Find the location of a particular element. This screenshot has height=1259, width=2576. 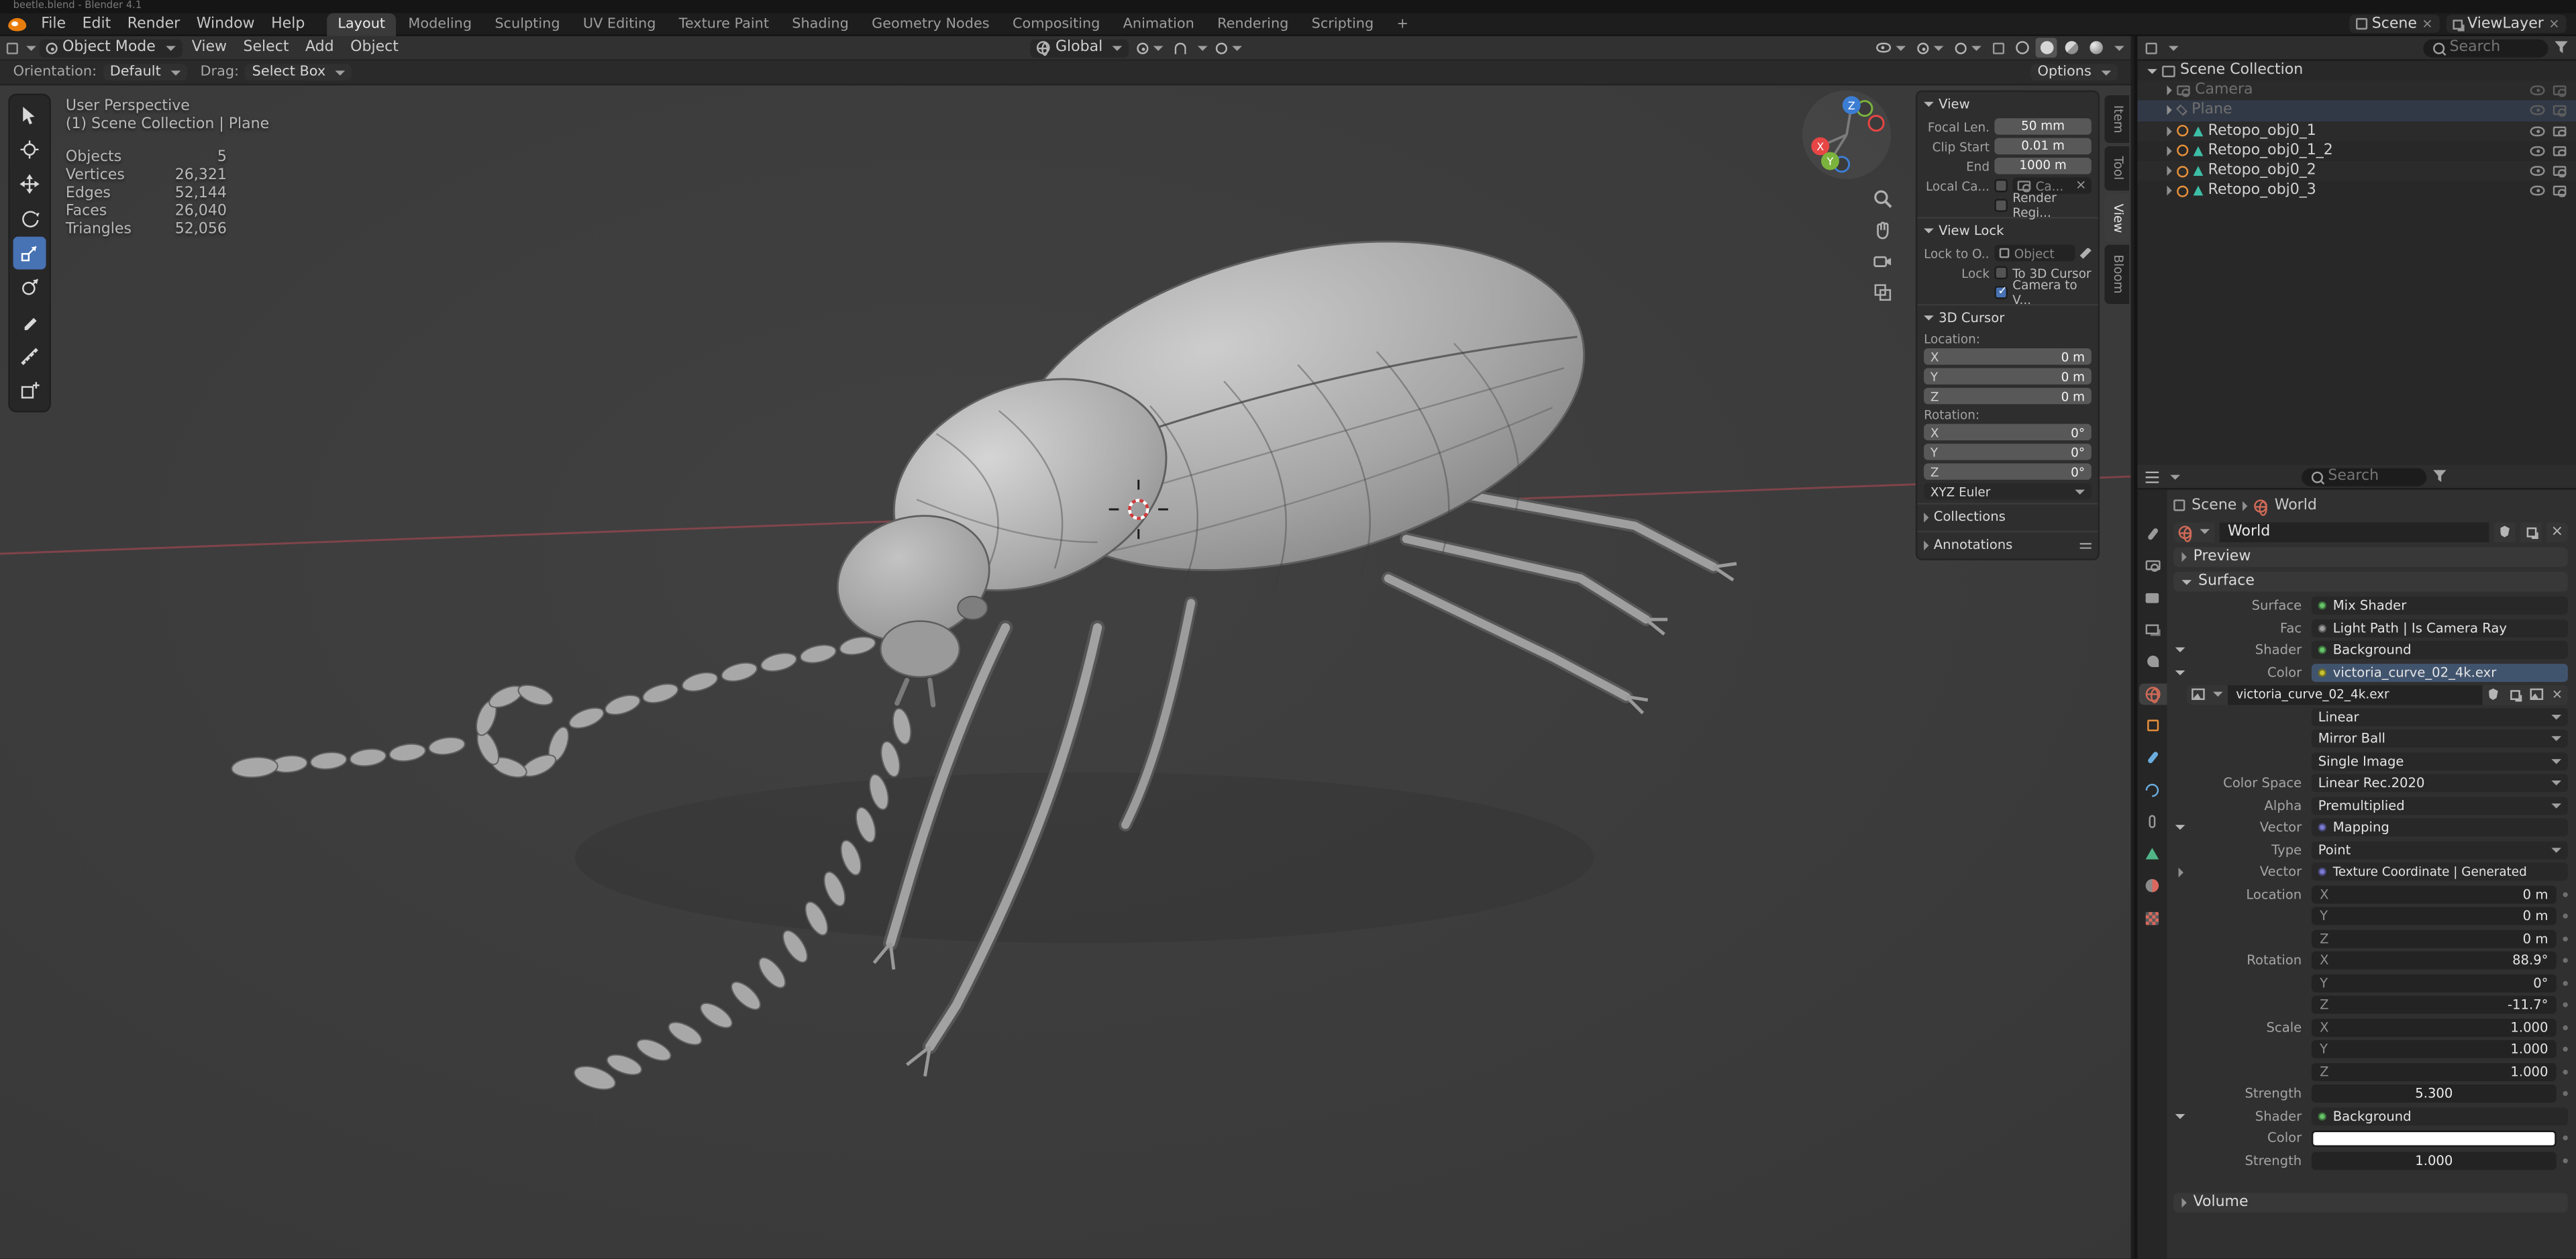

zoom-icon is located at coordinates (1882, 199).